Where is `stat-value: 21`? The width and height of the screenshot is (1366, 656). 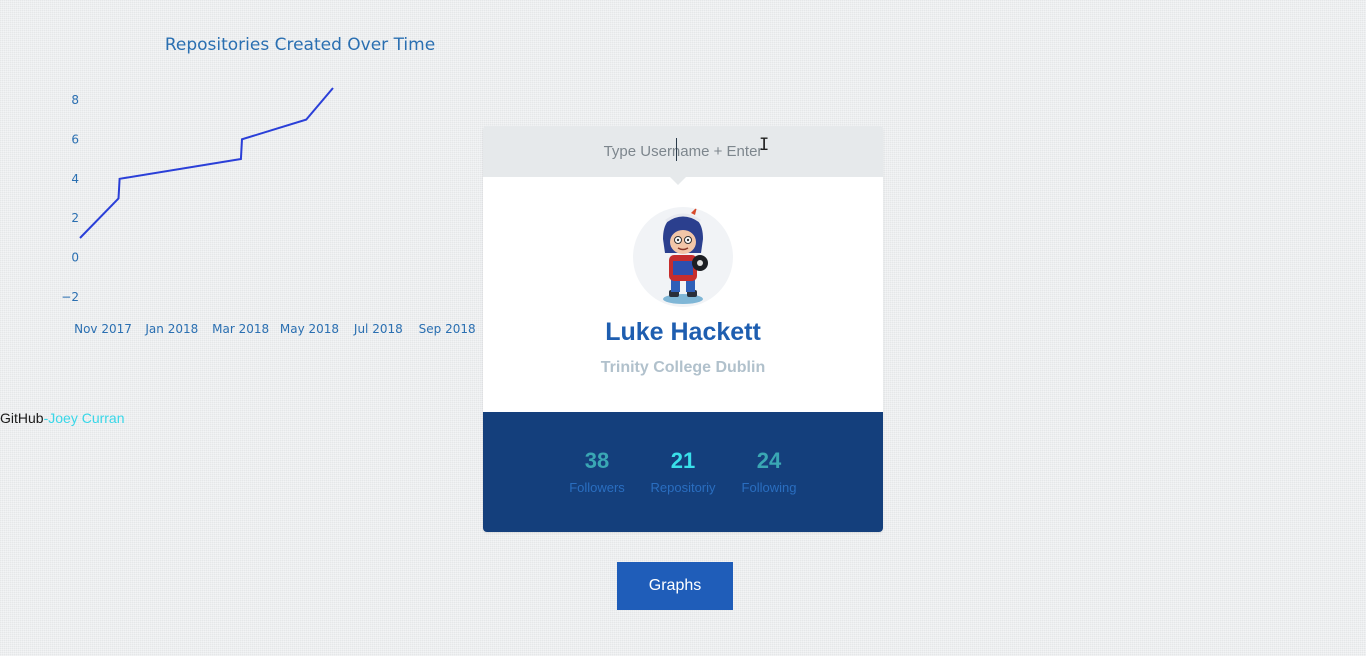 stat-value: 21 is located at coordinates (683, 460).